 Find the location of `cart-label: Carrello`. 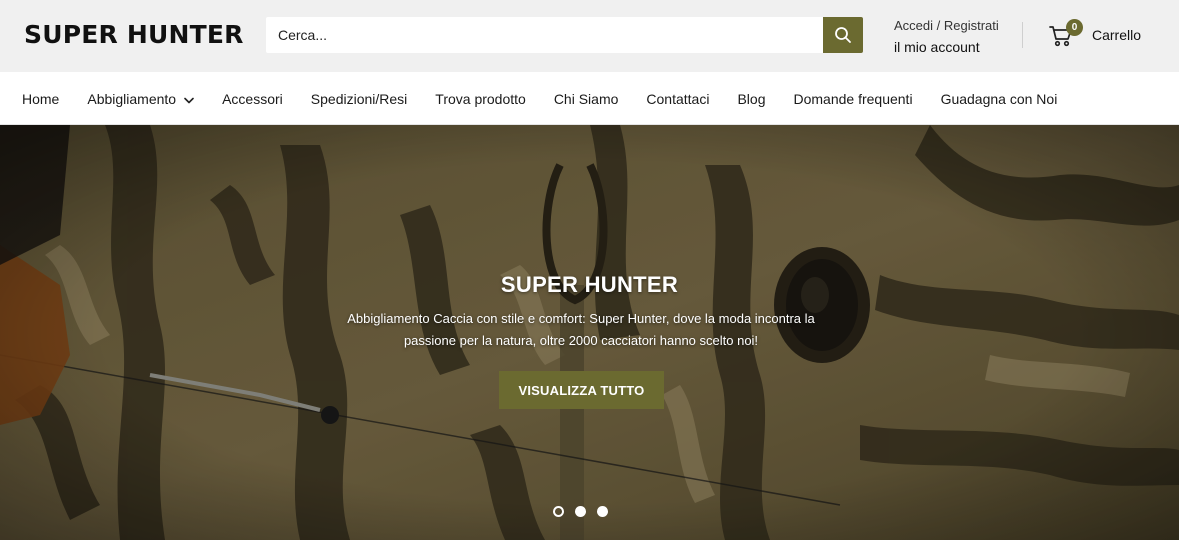

cart-label: Carrello is located at coordinates (1117, 35).